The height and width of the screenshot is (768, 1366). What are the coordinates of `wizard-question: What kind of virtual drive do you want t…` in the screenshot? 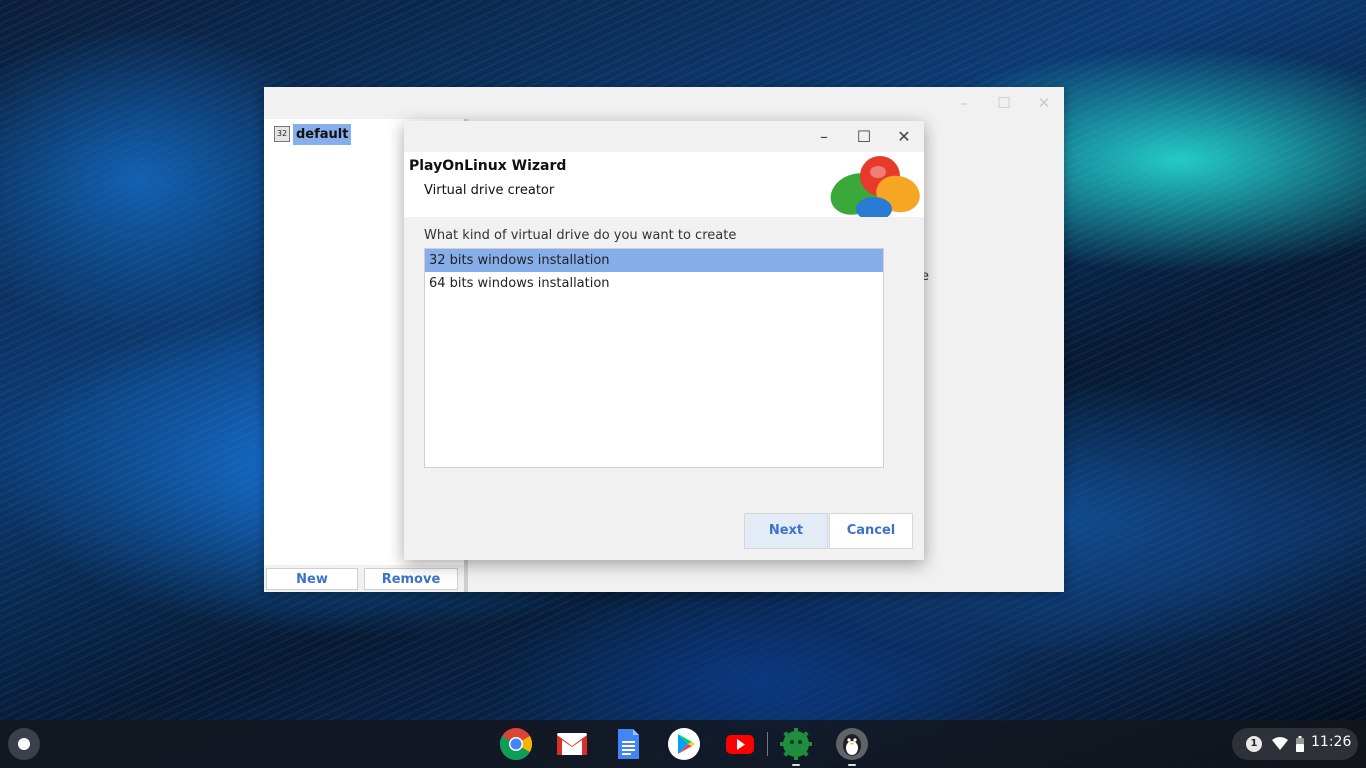 It's located at (580, 235).